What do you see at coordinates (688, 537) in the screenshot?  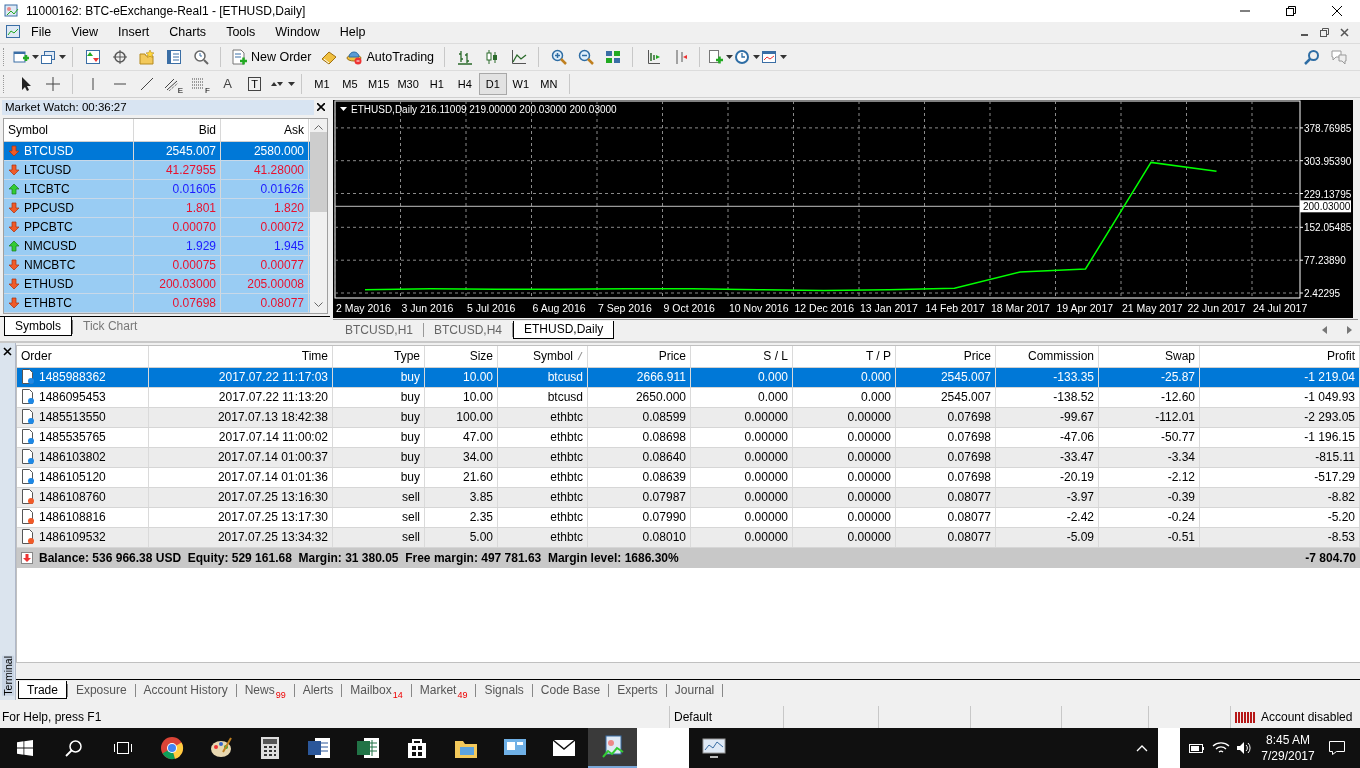 I see `table-row: 1486109532 2017.07.25 13:34:32 sell 5.00 ethbtc 0.08010 0.00000 0.00000 0.08077 -5.09 -0.51 -8.53` at bounding box center [688, 537].